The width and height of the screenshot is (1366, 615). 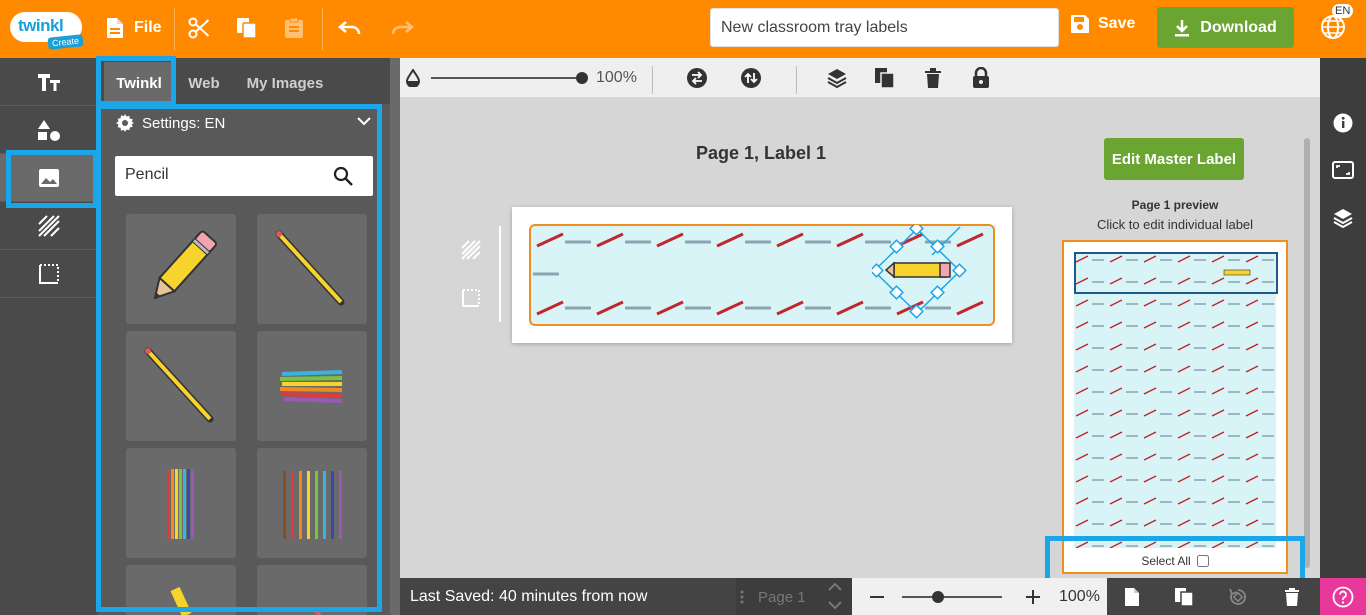 I want to click on redo-button, so click(x=402, y=28).